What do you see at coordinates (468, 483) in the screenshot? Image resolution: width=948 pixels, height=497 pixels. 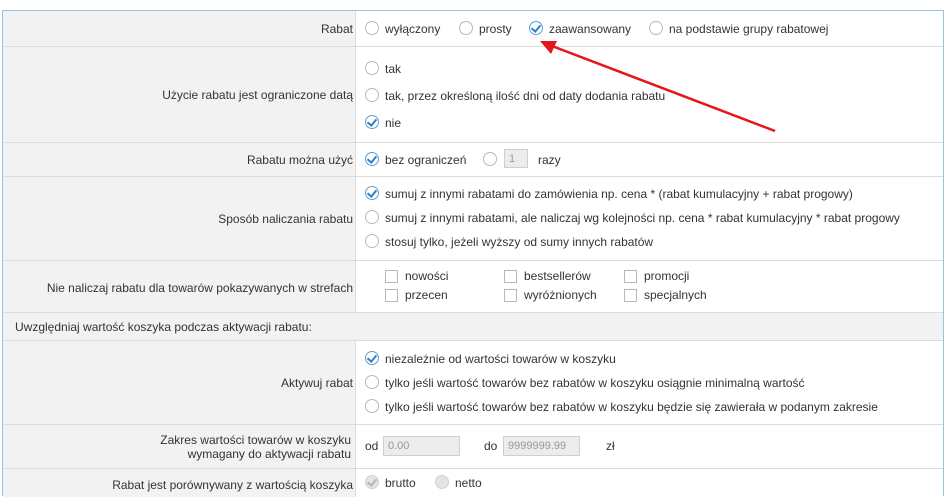 I see `compare-option-label: netto` at bounding box center [468, 483].